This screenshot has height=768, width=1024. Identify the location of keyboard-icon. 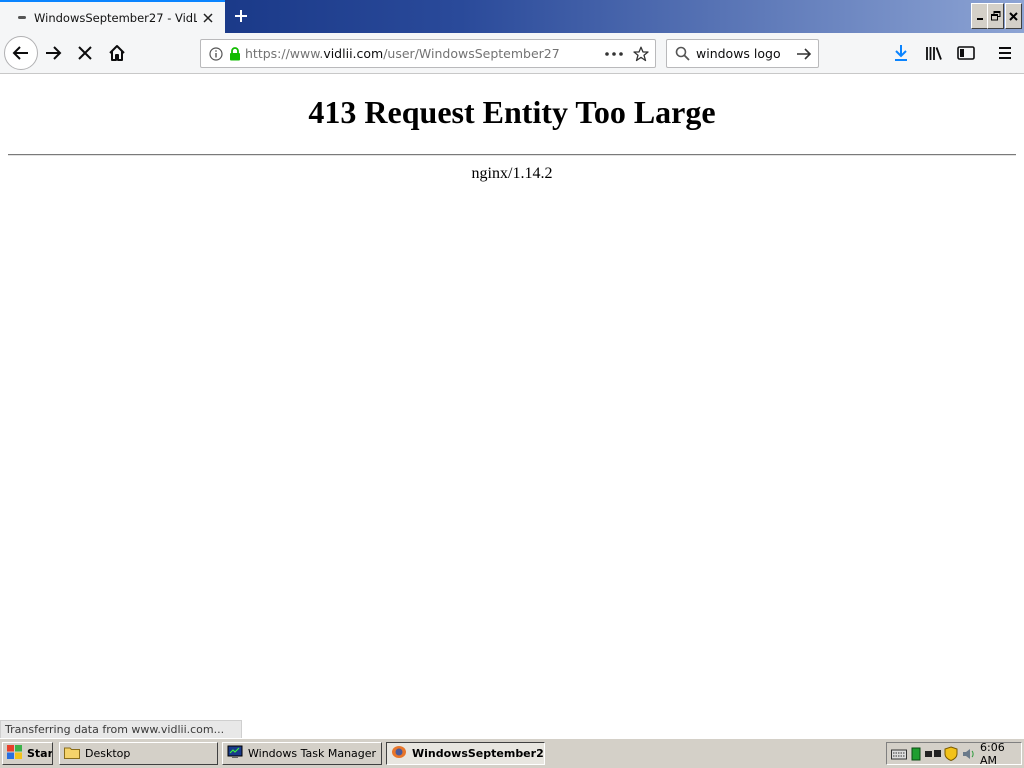
(899, 754).